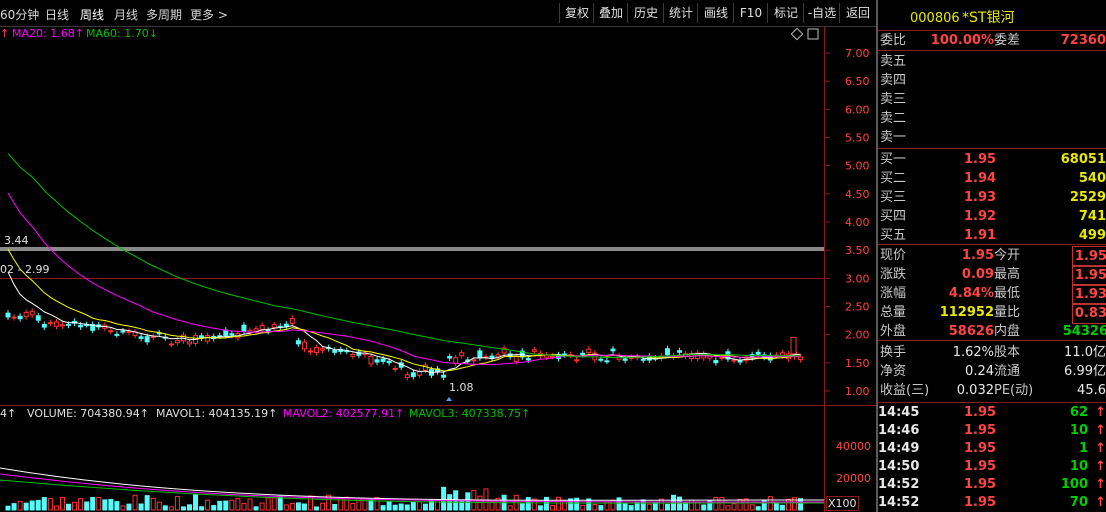  Describe the element at coordinates (992, 352) in the screenshot. I see `stat-row: 换手 1.62% 股本 11.0亿` at that location.